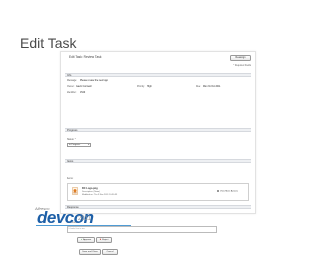 This screenshot has width=320, height=255. I want to click on approve-button: ✔ Approve, so click(86, 240).